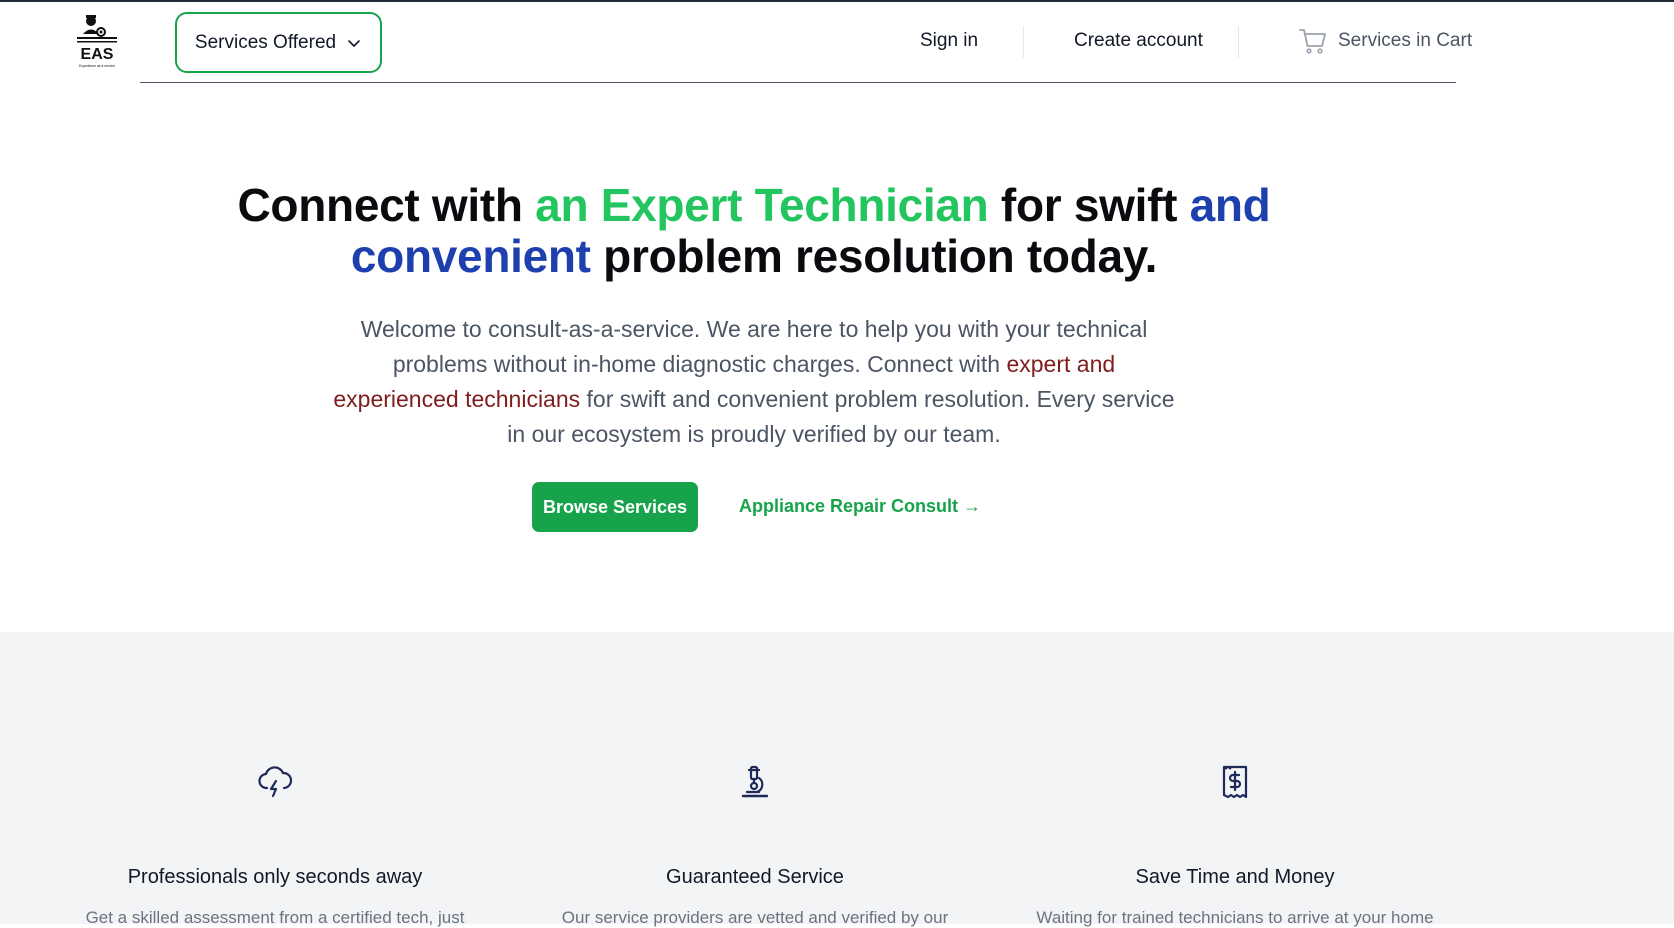 The image size is (1674, 928). I want to click on microscope-icon, so click(755, 781).